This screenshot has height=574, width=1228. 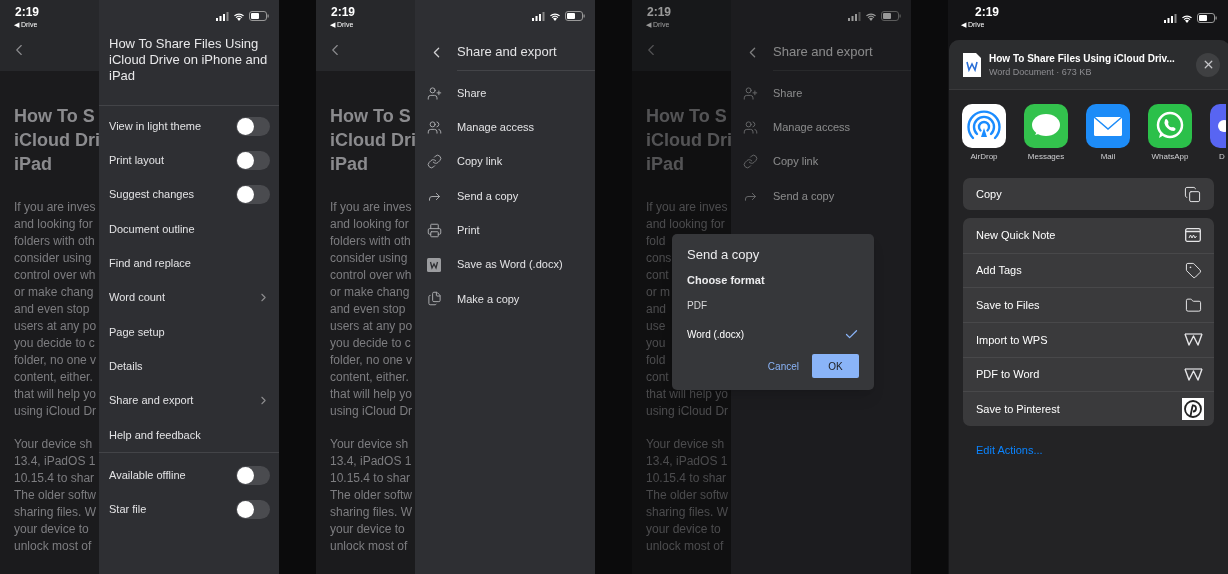 What do you see at coordinates (1108, 157) in the screenshot?
I see `app-label: Mail` at bounding box center [1108, 157].